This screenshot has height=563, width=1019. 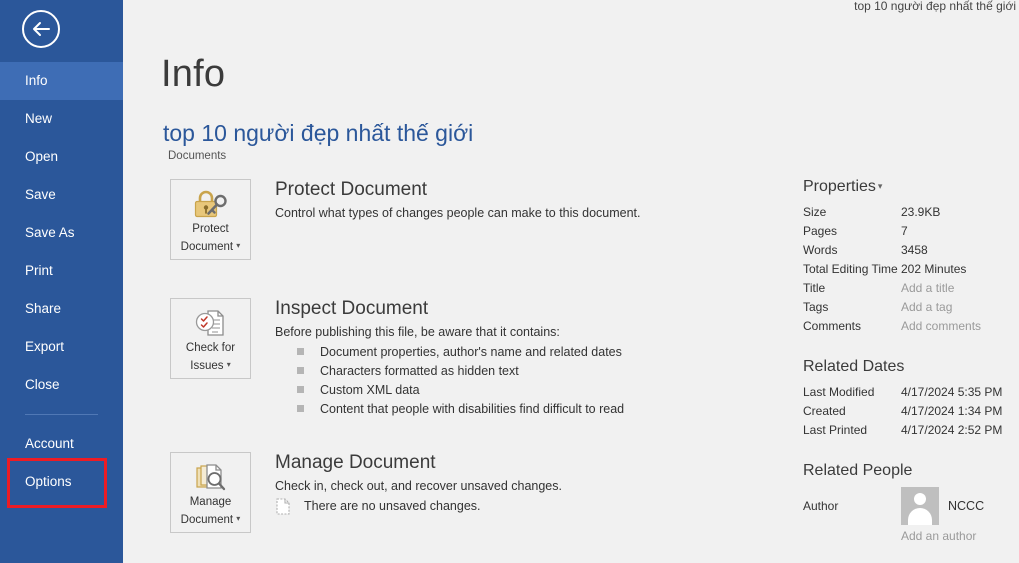 I want to click on related-date-value: 4/17/2024 1:34 PM, so click(x=952, y=411).